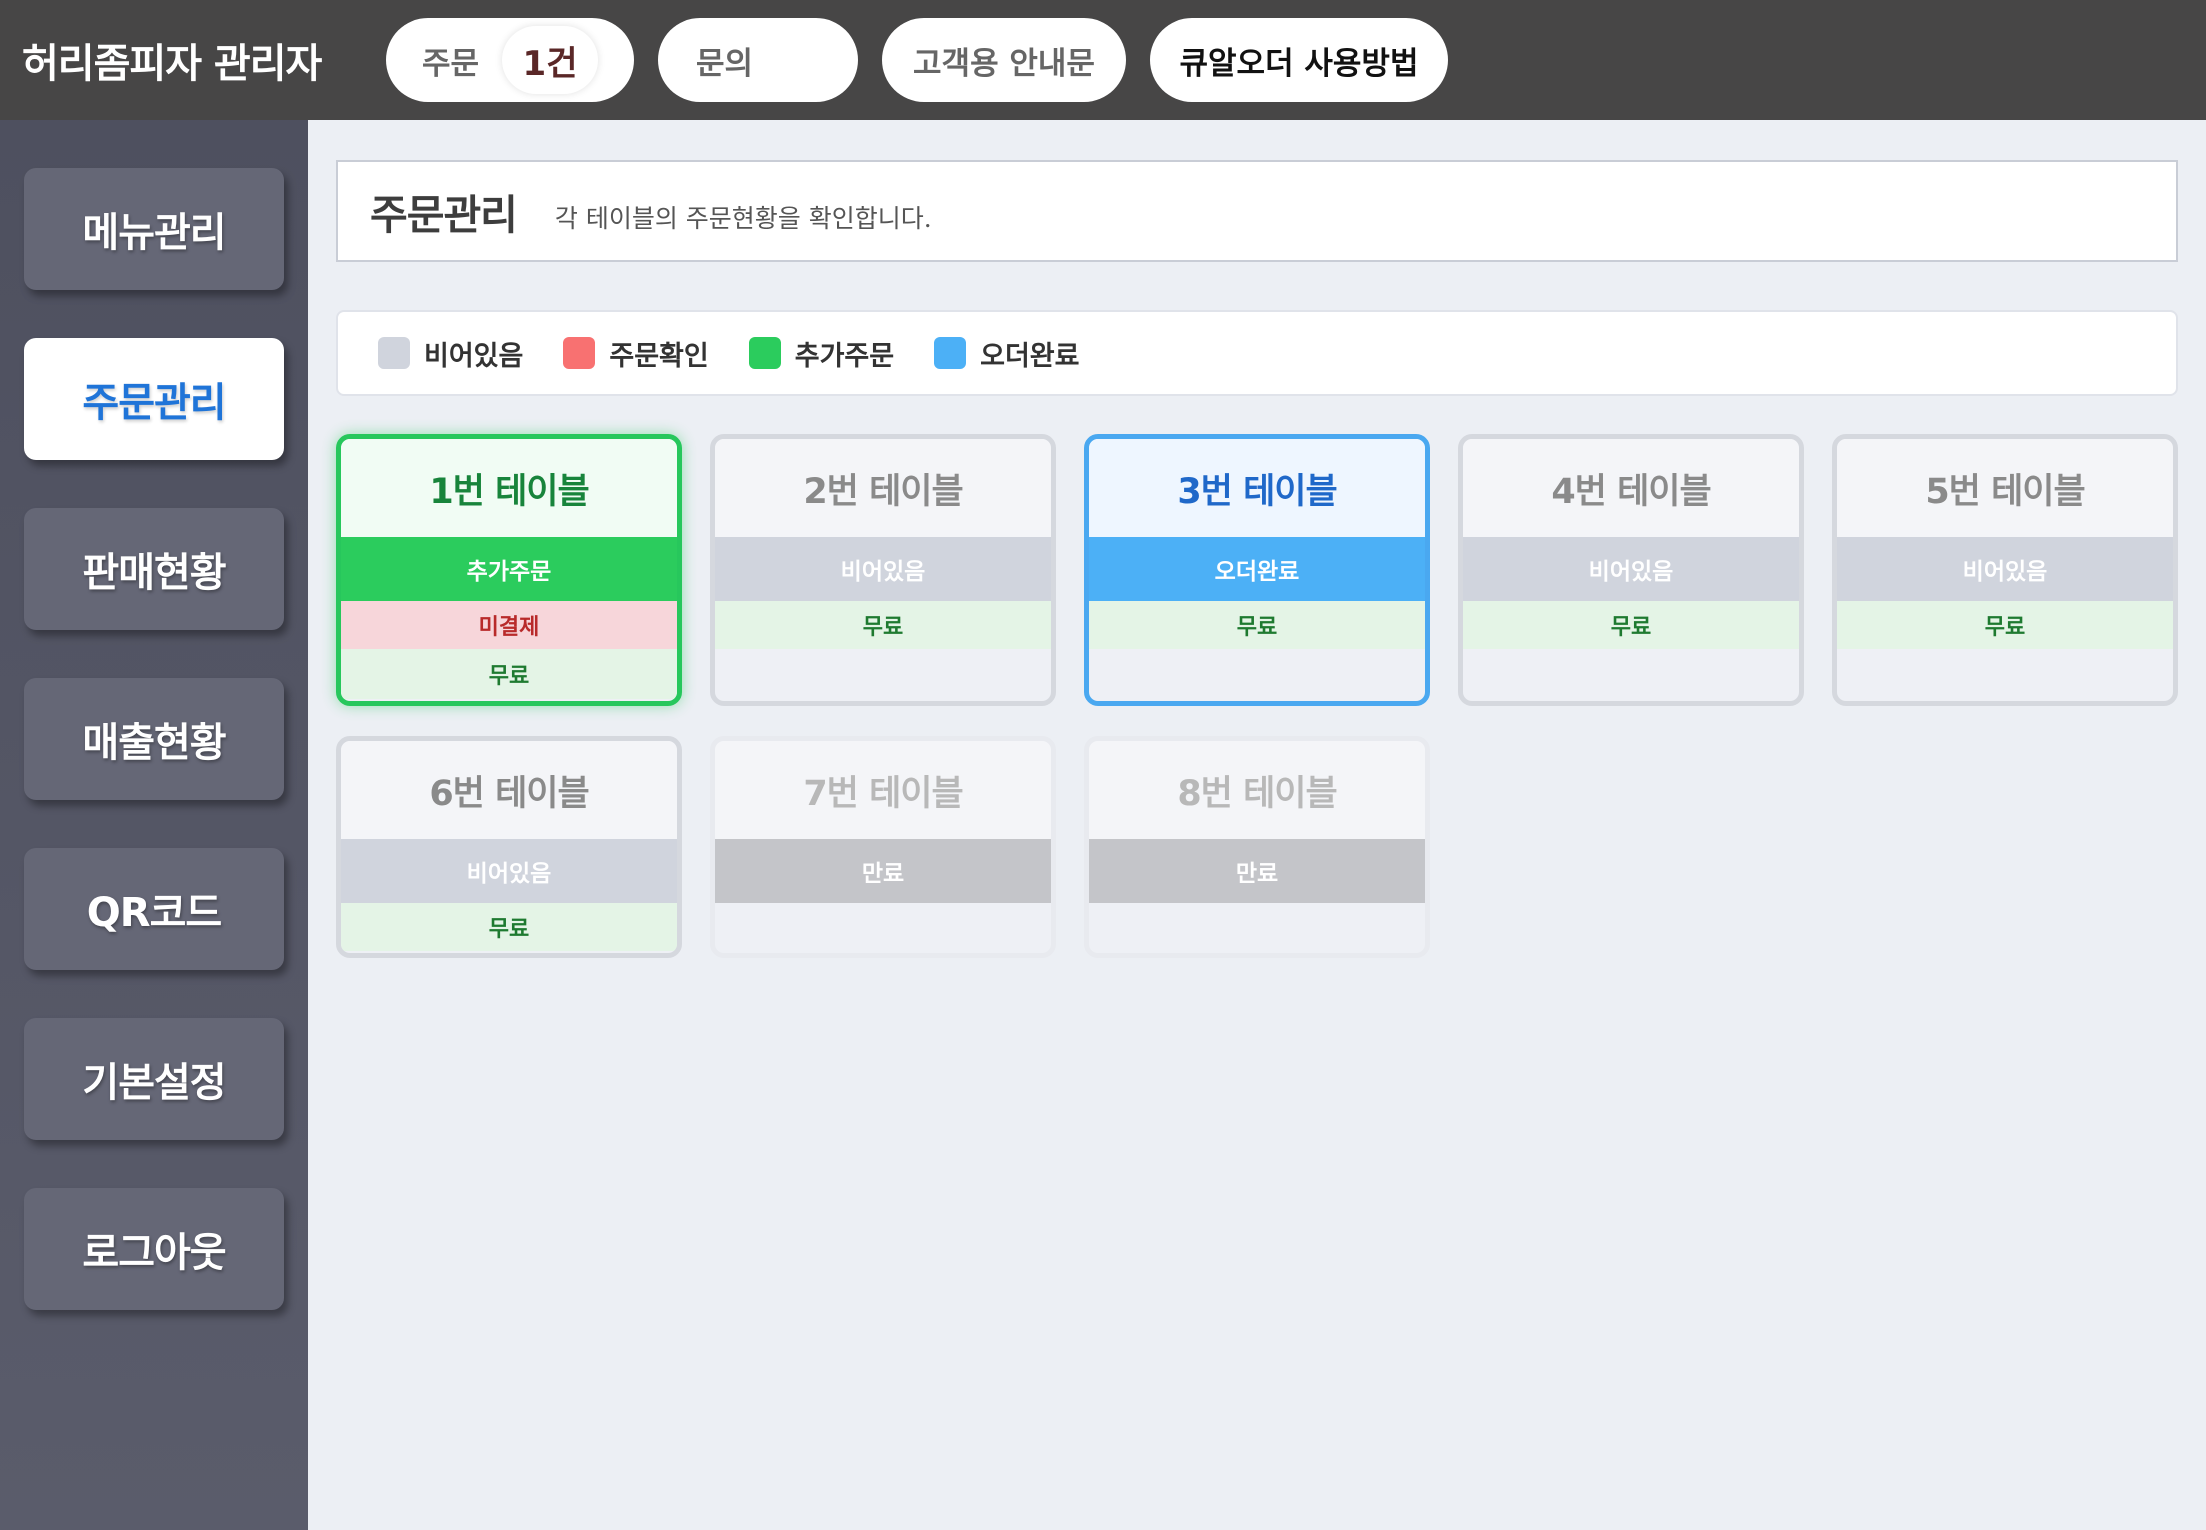 The image size is (2206, 1530). Describe the element at coordinates (1631, 488) in the screenshot. I see `table-name: 4번 테이블` at that location.